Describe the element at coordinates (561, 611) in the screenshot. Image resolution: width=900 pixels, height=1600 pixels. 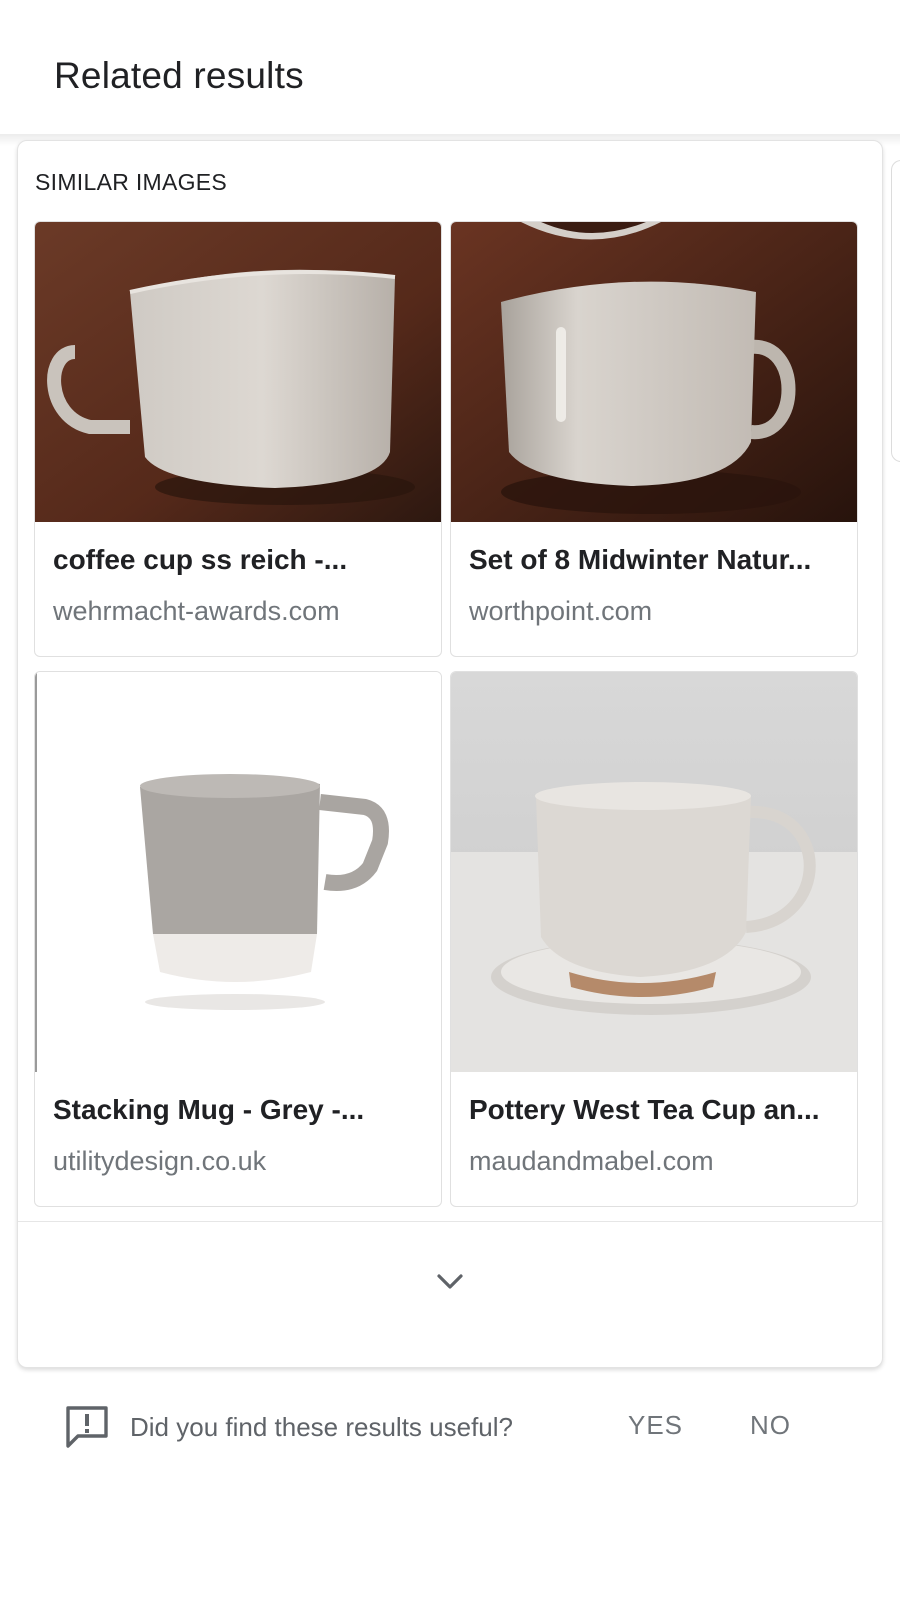
I see `result-source: worthpoint.com` at that location.